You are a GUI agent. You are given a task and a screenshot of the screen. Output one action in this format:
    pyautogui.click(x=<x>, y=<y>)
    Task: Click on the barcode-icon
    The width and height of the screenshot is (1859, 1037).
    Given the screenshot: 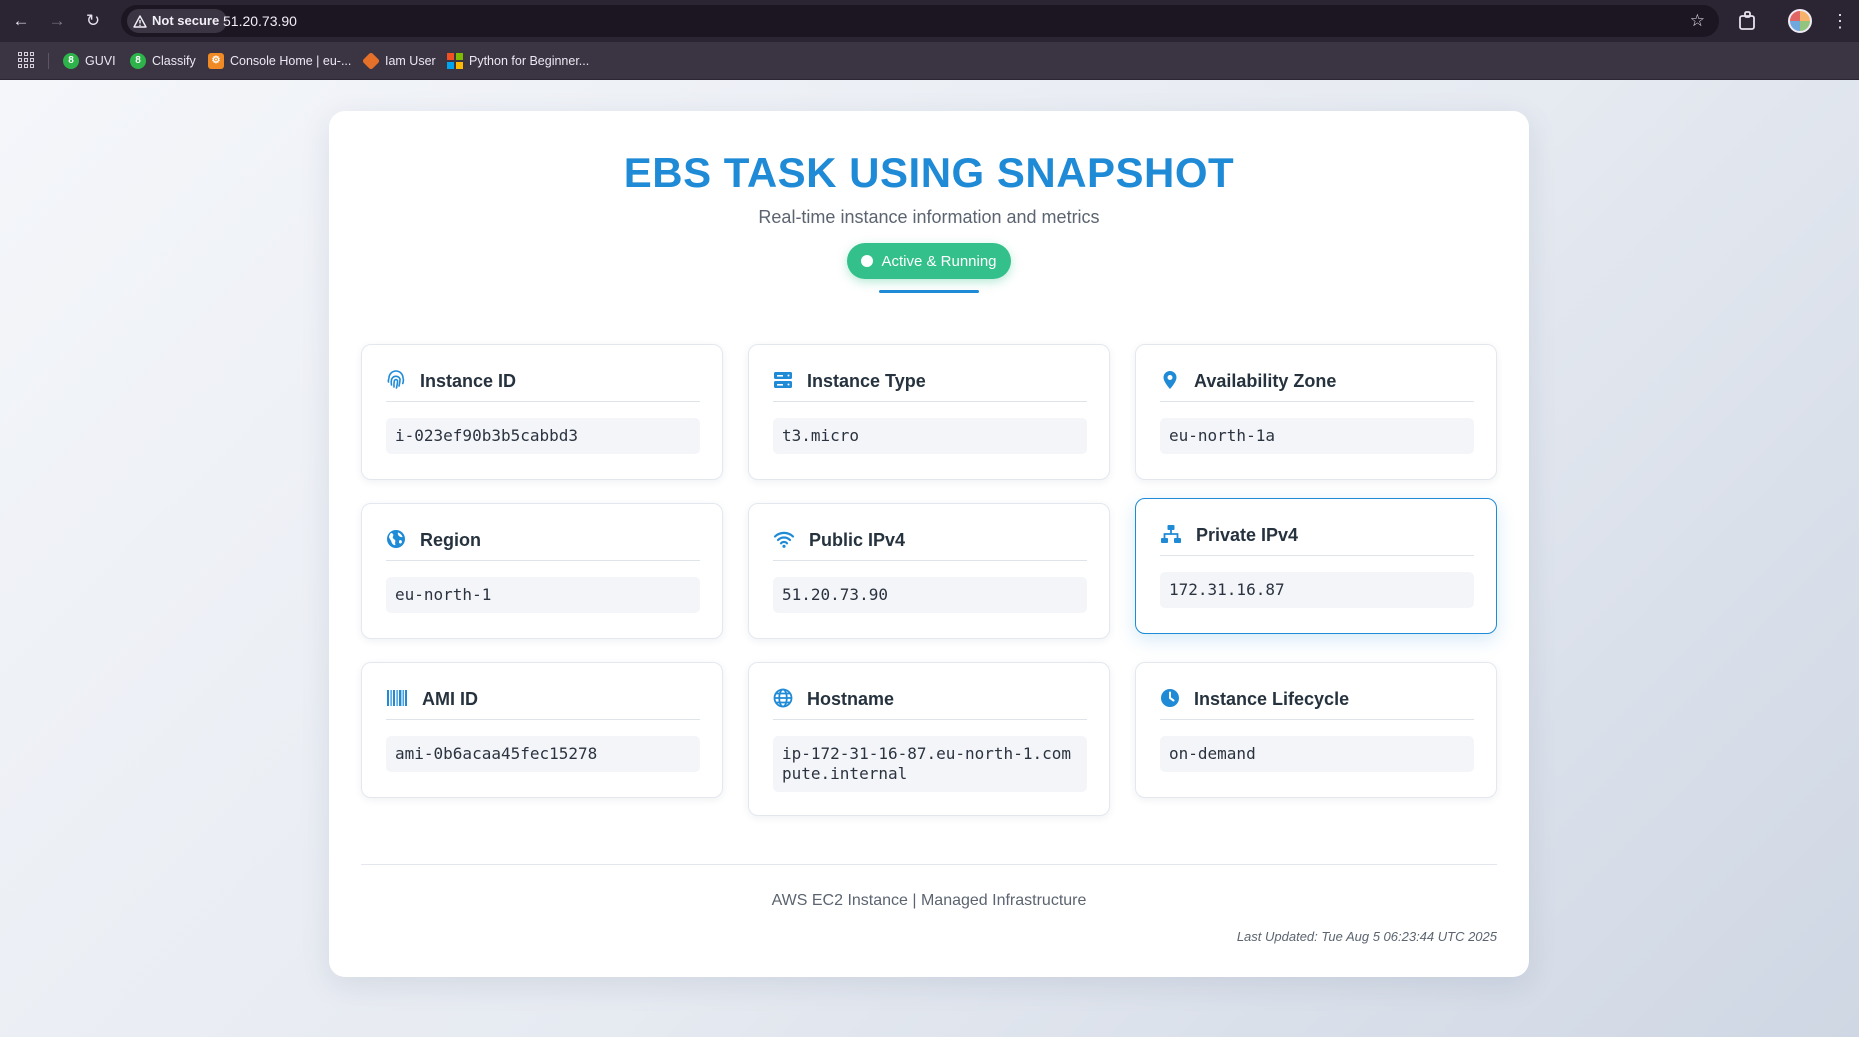 What is the action you would take?
    pyautogui.click(x=397, y=698)
    